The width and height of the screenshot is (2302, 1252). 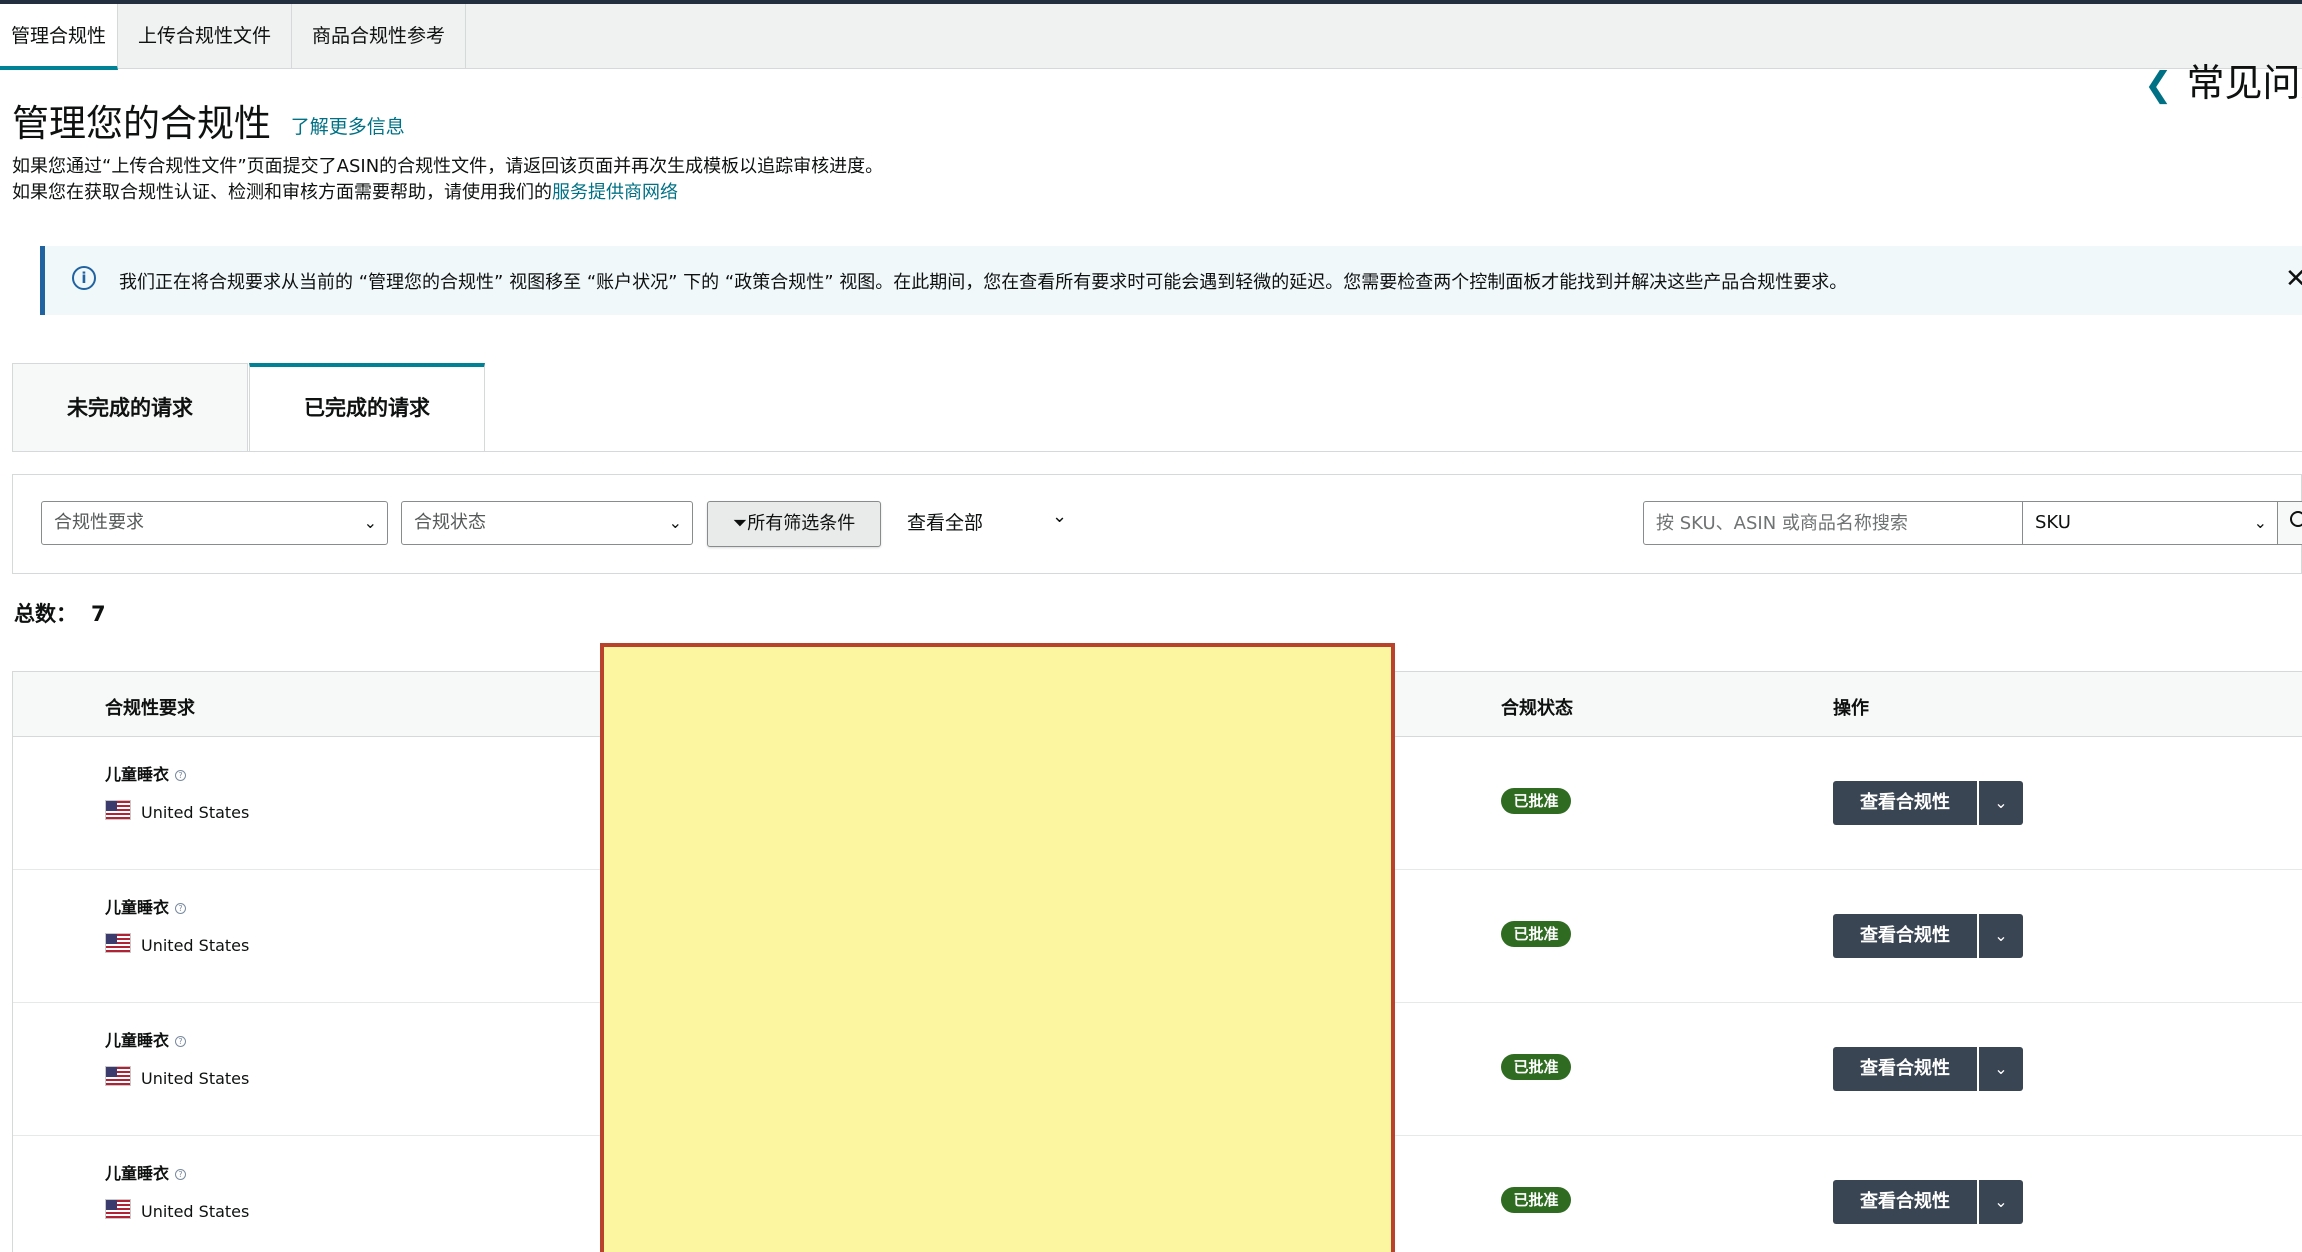 I want to click on close-icon: ✕, so click(x=2293, y=279).